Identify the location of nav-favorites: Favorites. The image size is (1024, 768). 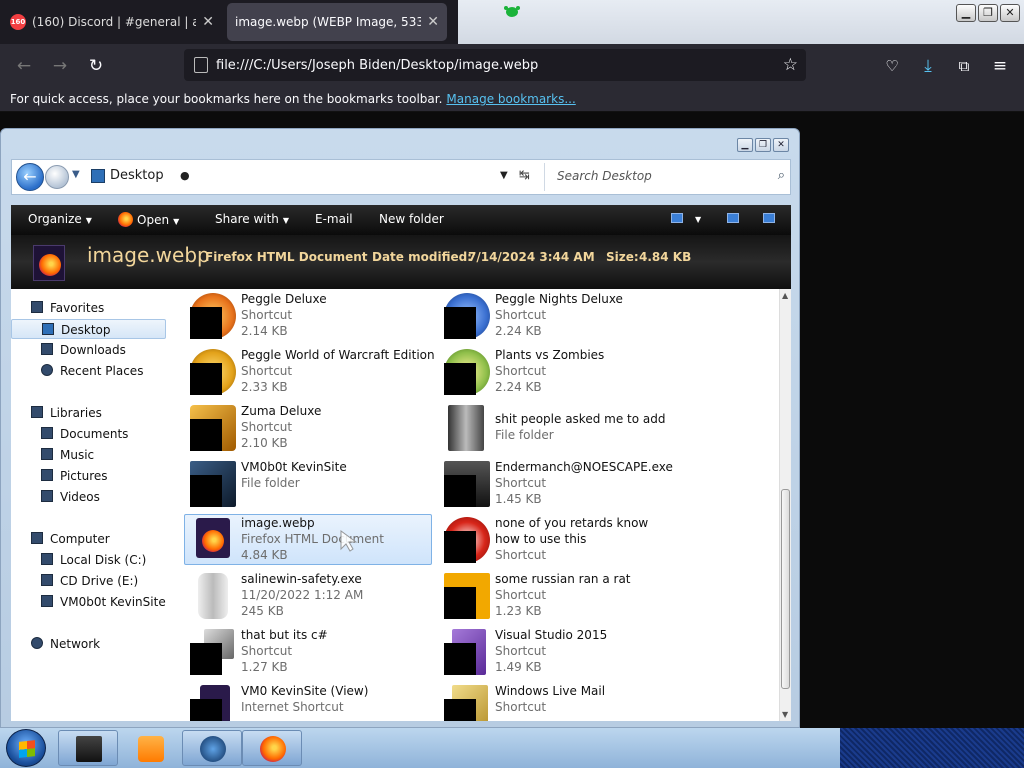
(67, 308).